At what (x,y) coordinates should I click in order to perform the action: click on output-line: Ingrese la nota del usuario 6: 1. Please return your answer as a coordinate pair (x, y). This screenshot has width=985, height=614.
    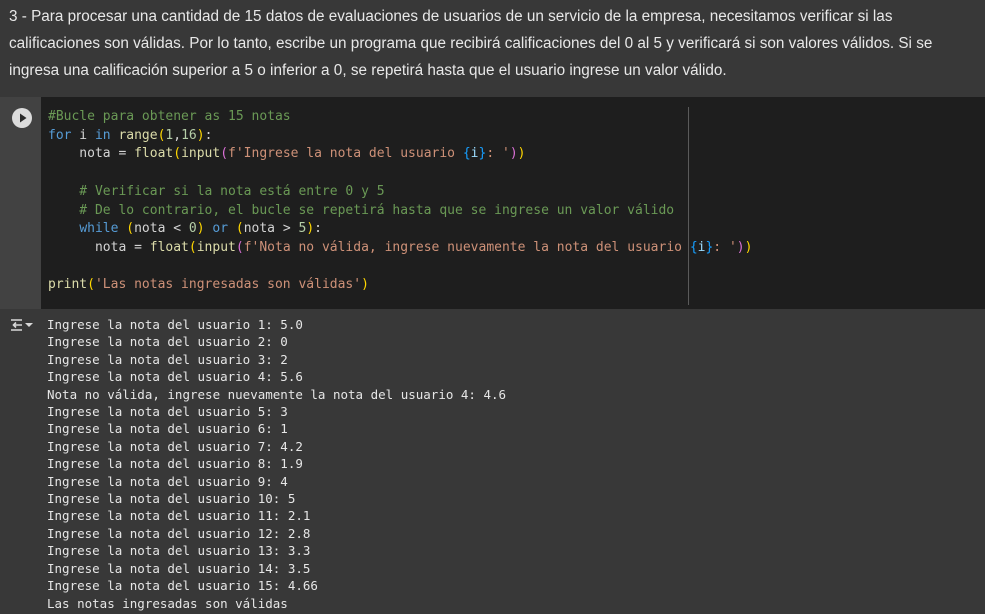
    Looking at the image, I should click on (167, 429).